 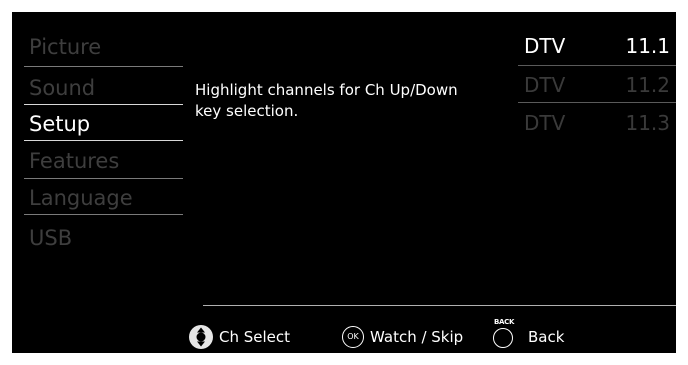 I want to click on channel-number: 11.2, so click(x=647, y=85).